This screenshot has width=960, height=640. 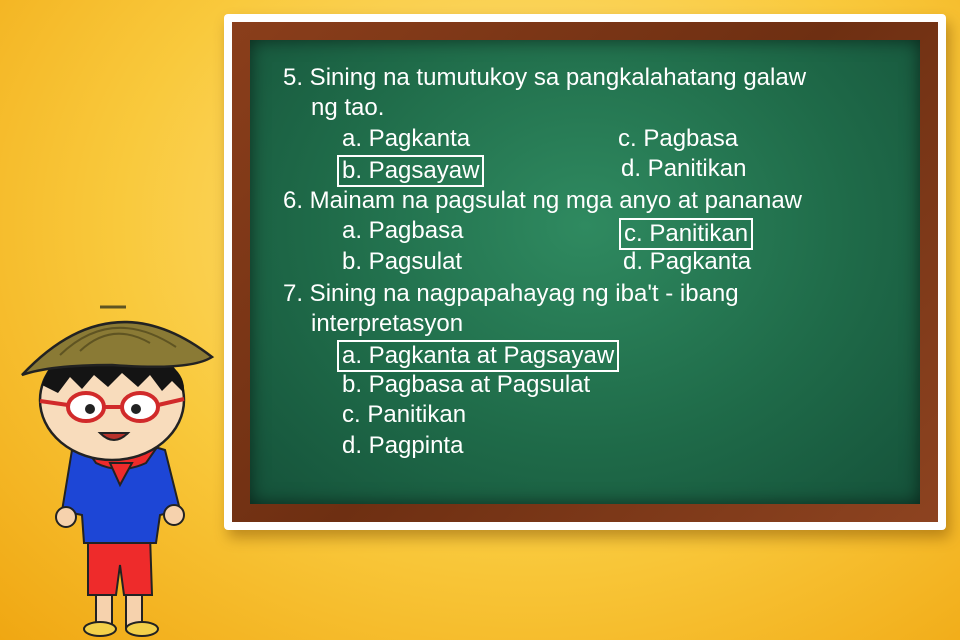 What do you see at coordinates (684, 168) in the screenshot?
I see `question-5-choice-d: d. Panitikan` at bounding box center [684, 168].